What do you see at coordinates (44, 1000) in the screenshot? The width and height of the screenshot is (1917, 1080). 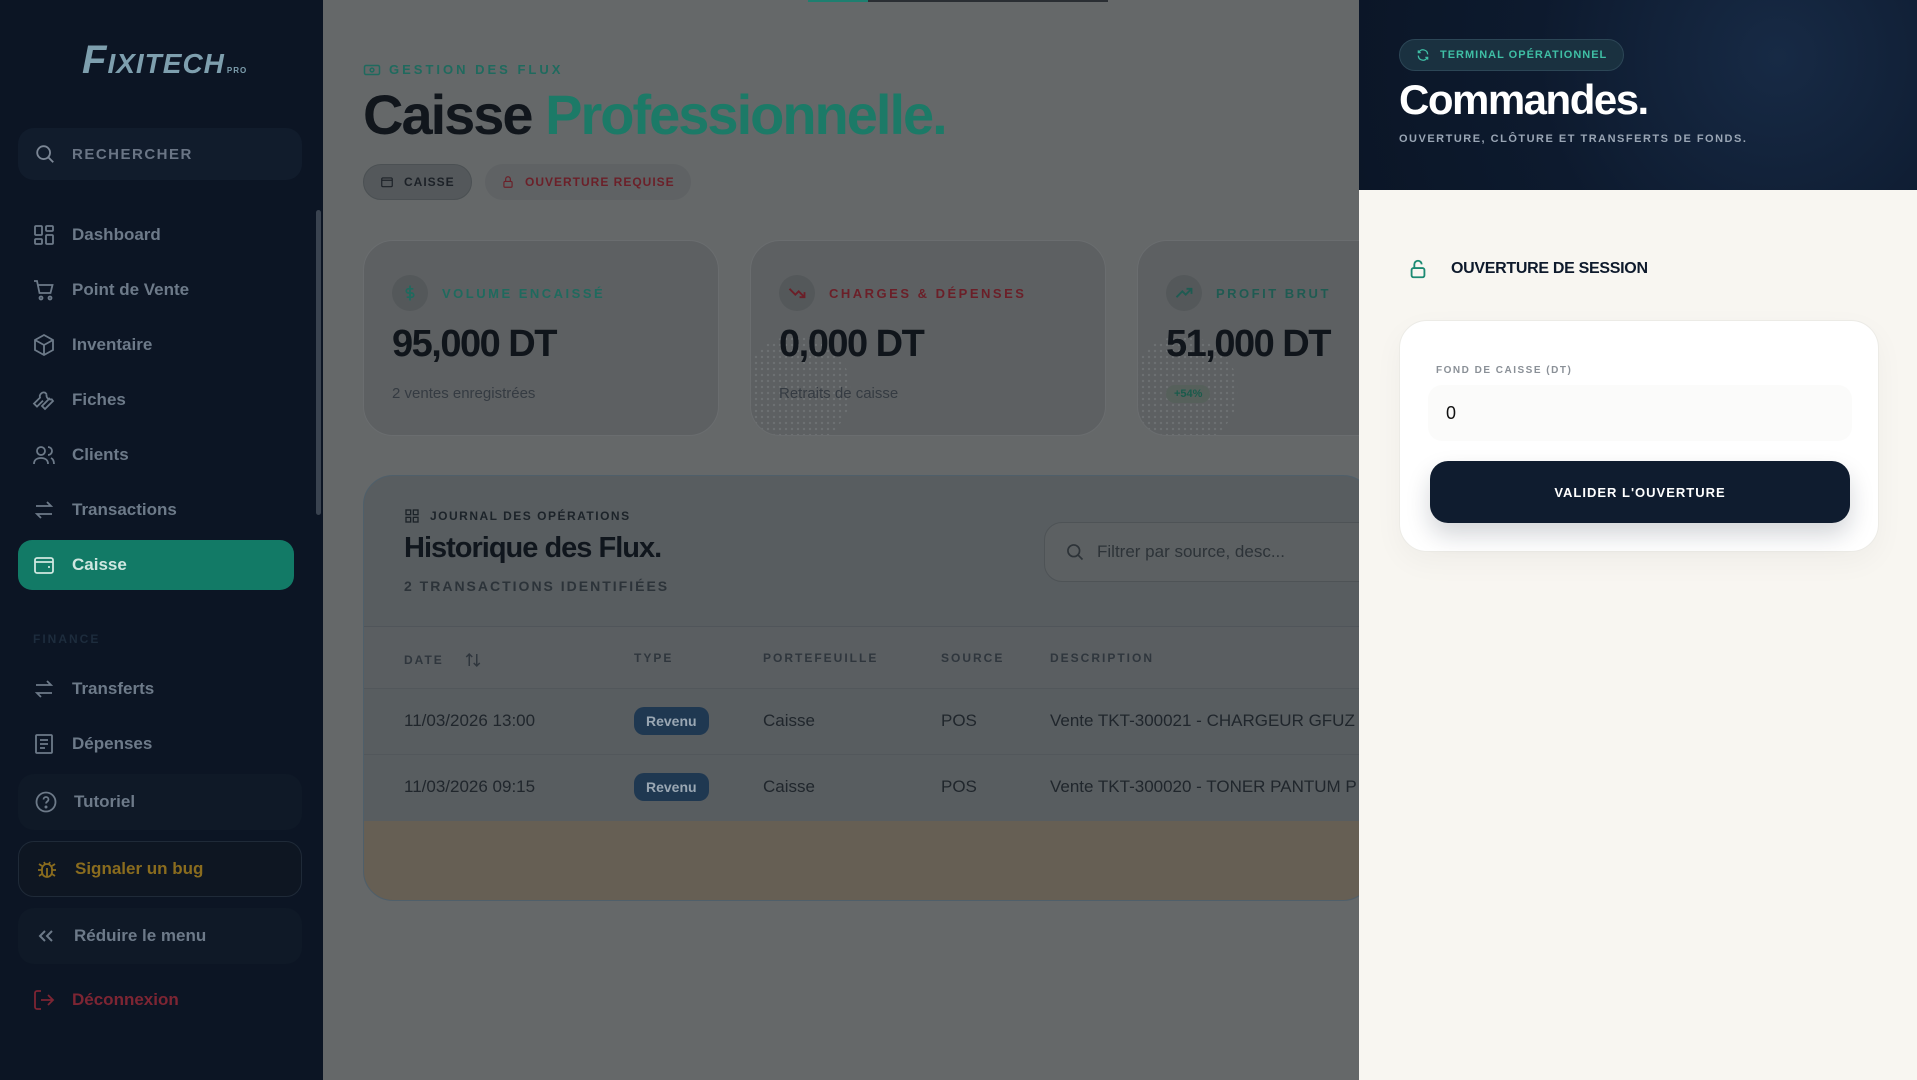 I see `logout-icon` at bounding box center [44, 1000].